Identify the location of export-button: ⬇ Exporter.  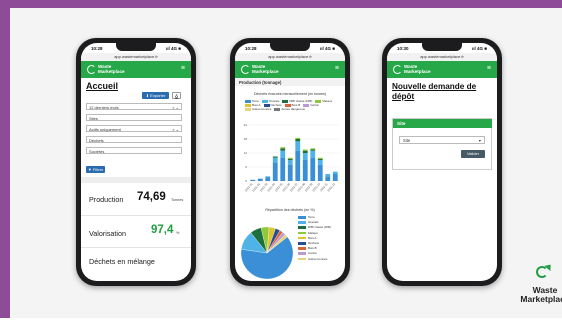
(155, 95).